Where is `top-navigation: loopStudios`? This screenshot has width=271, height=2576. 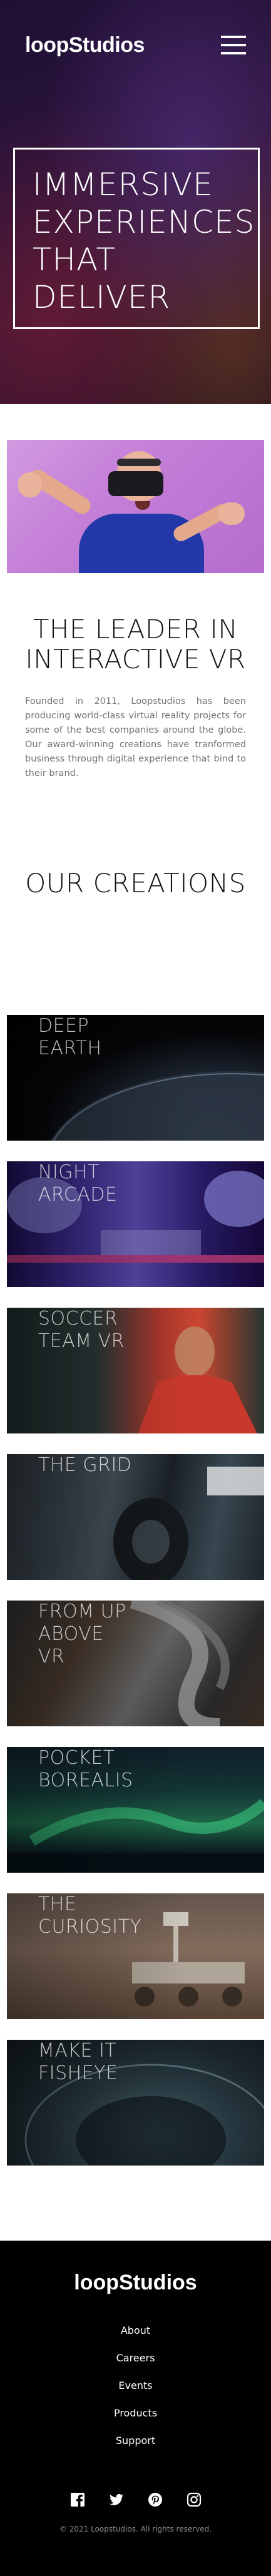
top-navigation: loopStudios is located at coordinates (135, 45).